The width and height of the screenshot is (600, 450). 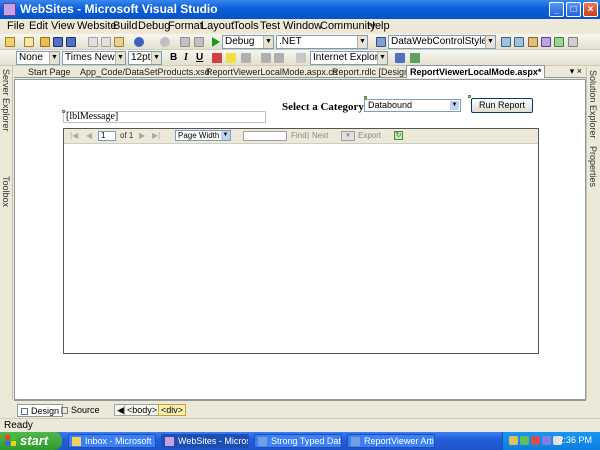 I want to click on export-format-select: ▼, so click(x=348, y=136).